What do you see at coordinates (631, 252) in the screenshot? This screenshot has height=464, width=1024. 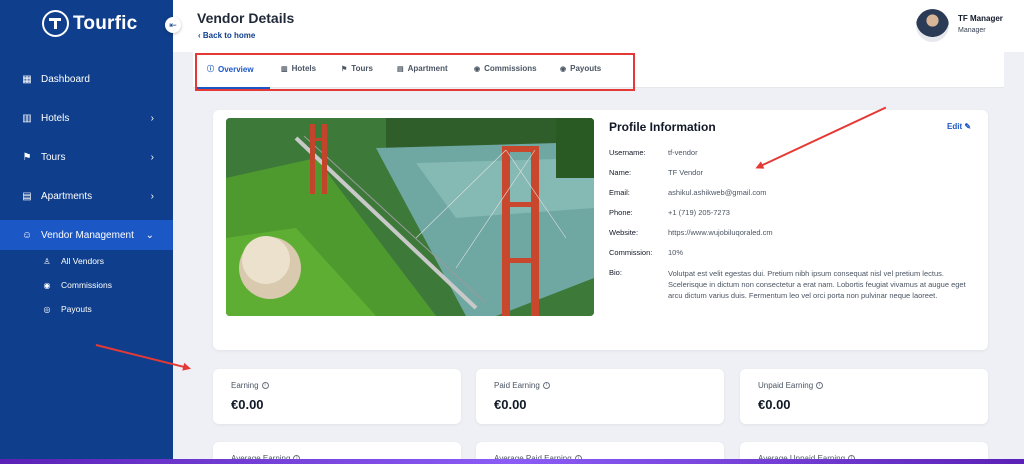 I see `info-label: Commission:` at bounding box center [631, 252].